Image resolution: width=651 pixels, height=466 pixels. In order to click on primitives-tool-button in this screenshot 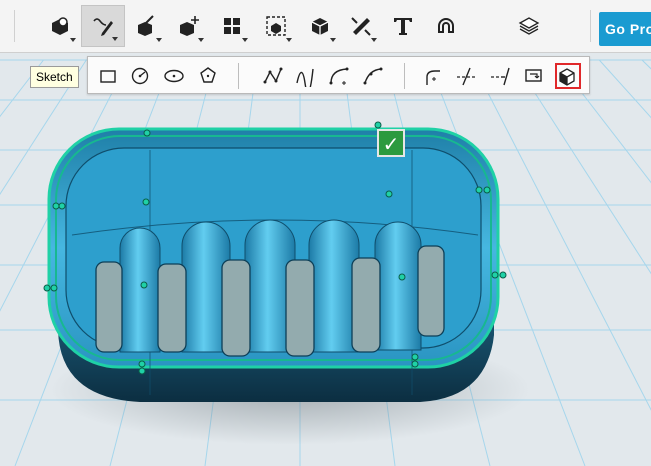, I will do `click(60, 26)`.